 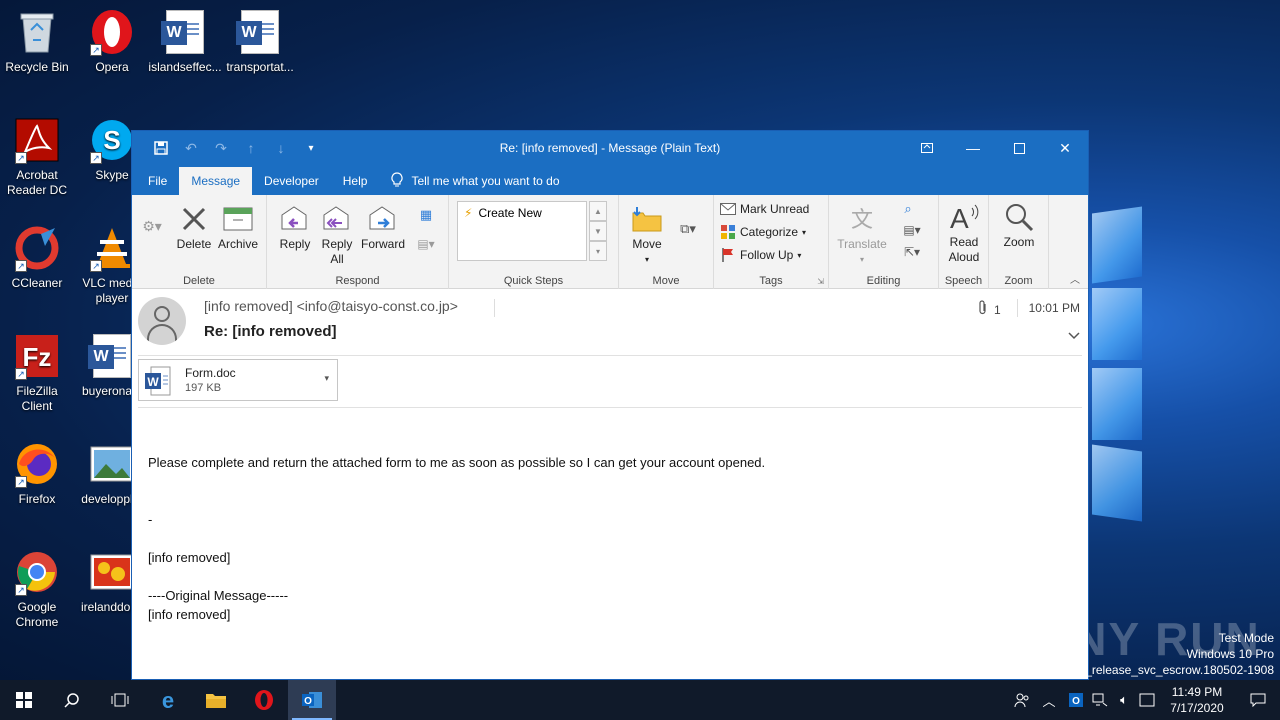 I want to click on delete-button: Delete, so click(x=194, y=227).